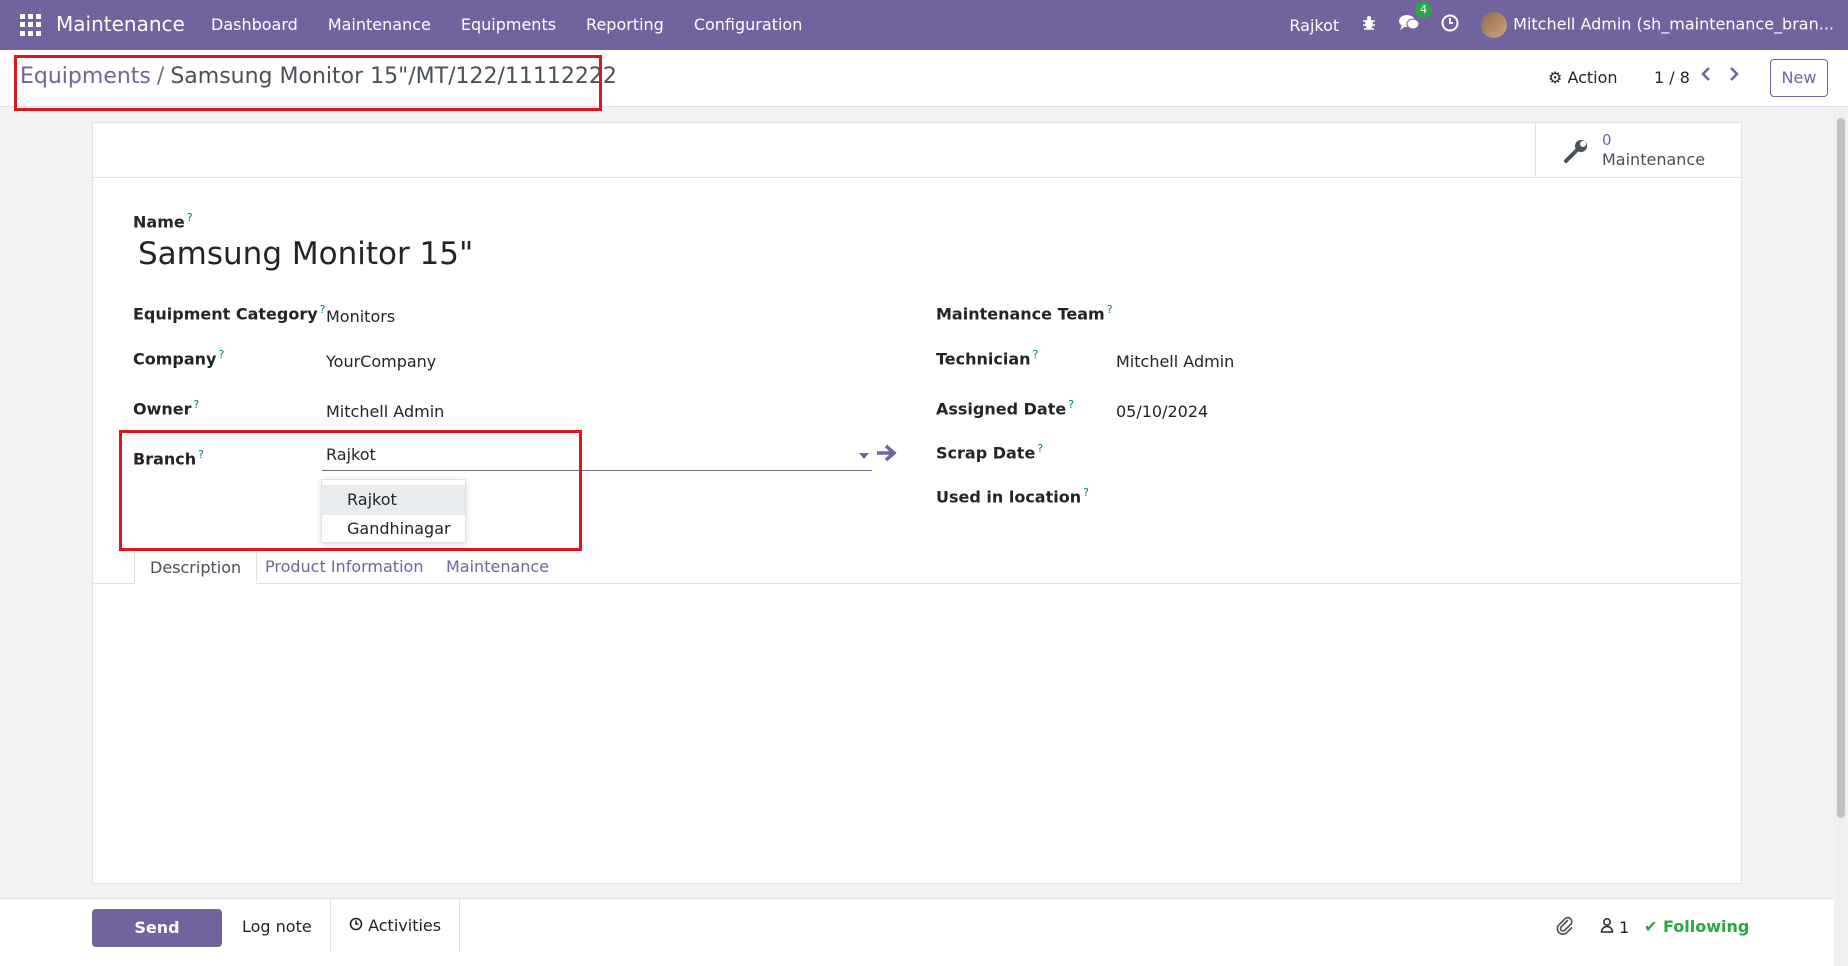 Image resolution: width=1848 pixels, height=966 pixels. I want to click on following-label: Following, so click(1706, 926).